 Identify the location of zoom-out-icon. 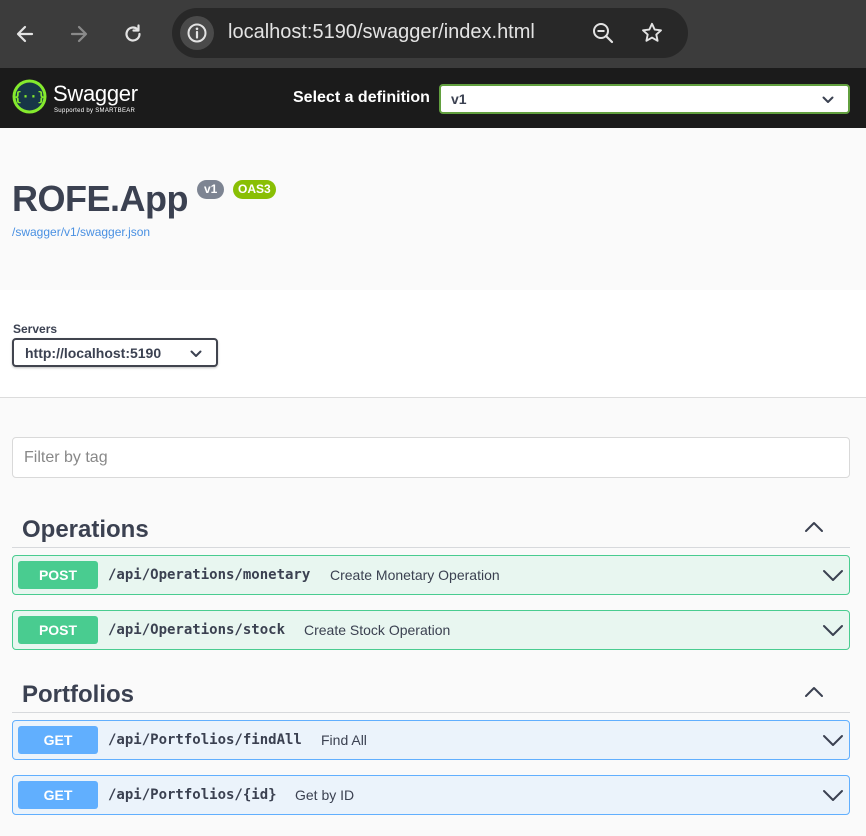
(603, 33).